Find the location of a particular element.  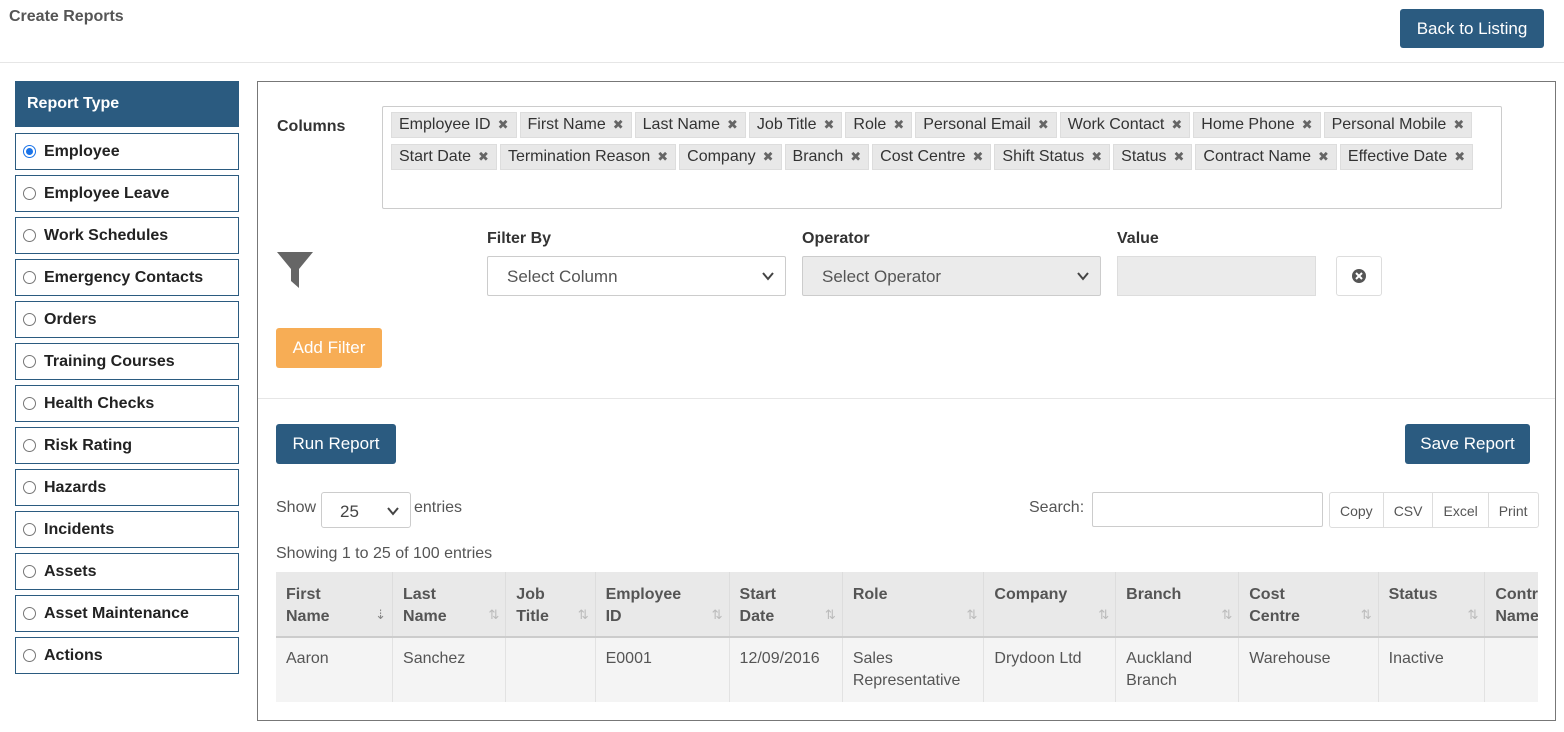

report-type-option: Incidents is located at coordinates (127, 529).